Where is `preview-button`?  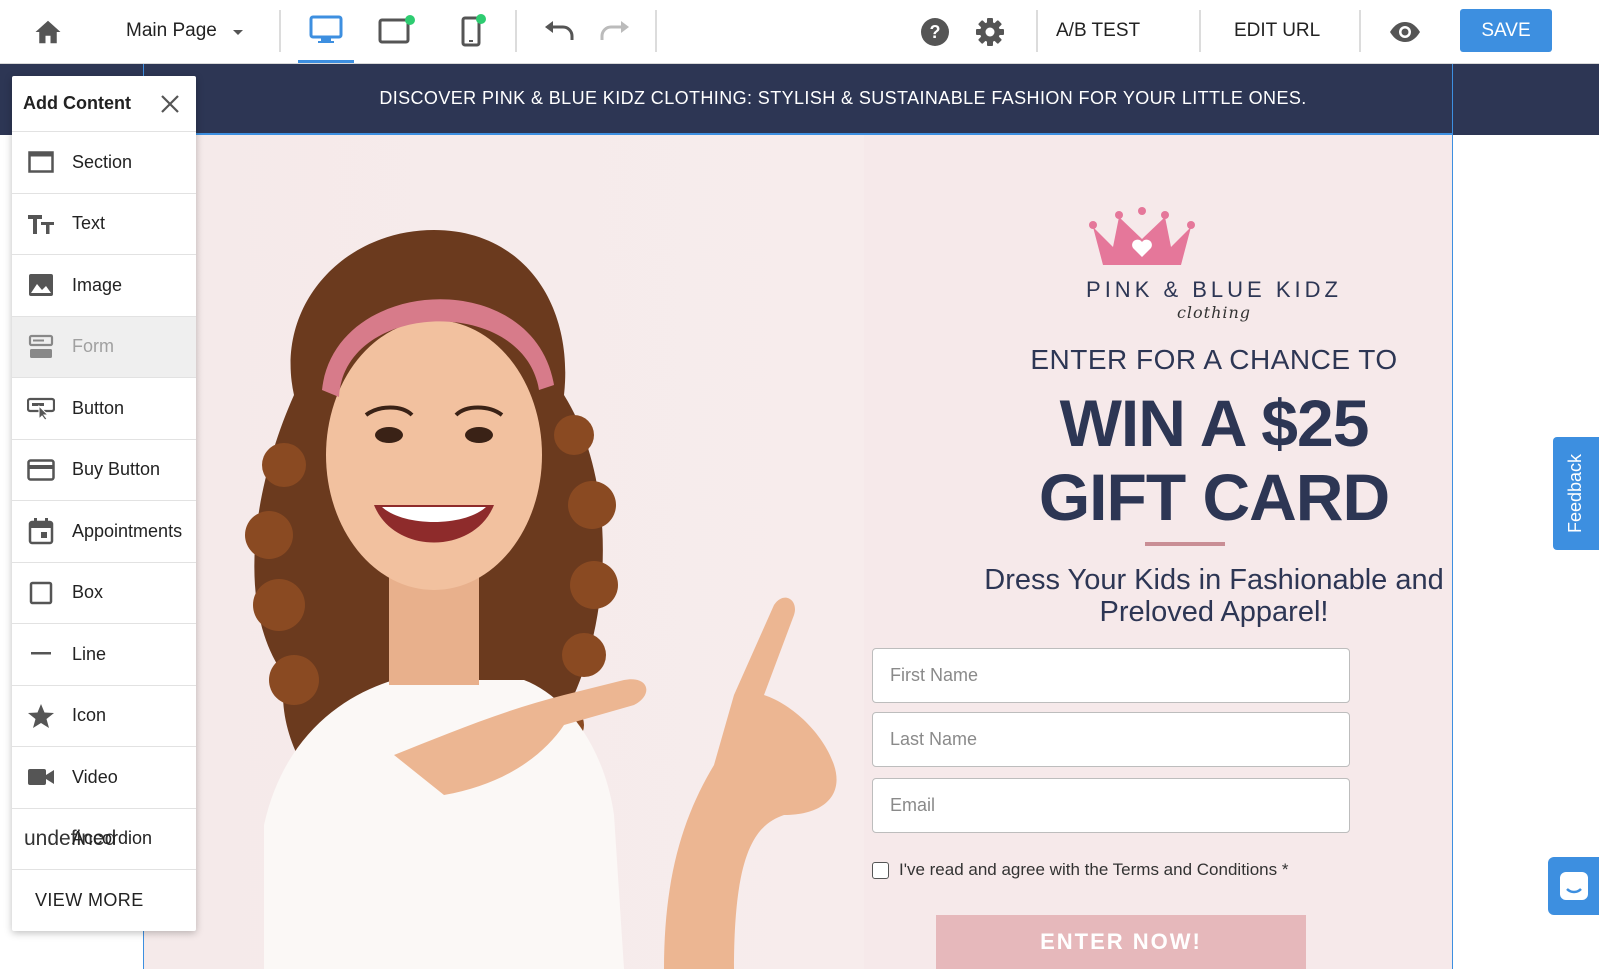
preview-button is located at coordinates (1405, 32).